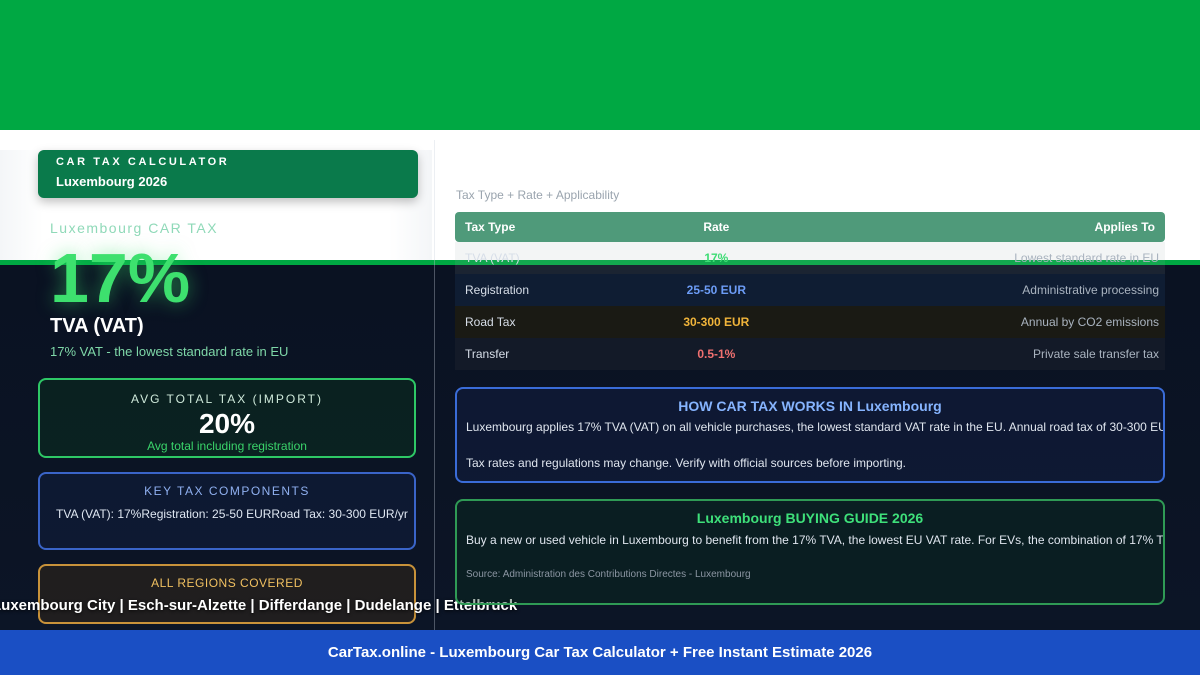 This screenshot has height=675, width=1200. I want to click on column-header-tax-type: Tax Type, so click(545, 227).